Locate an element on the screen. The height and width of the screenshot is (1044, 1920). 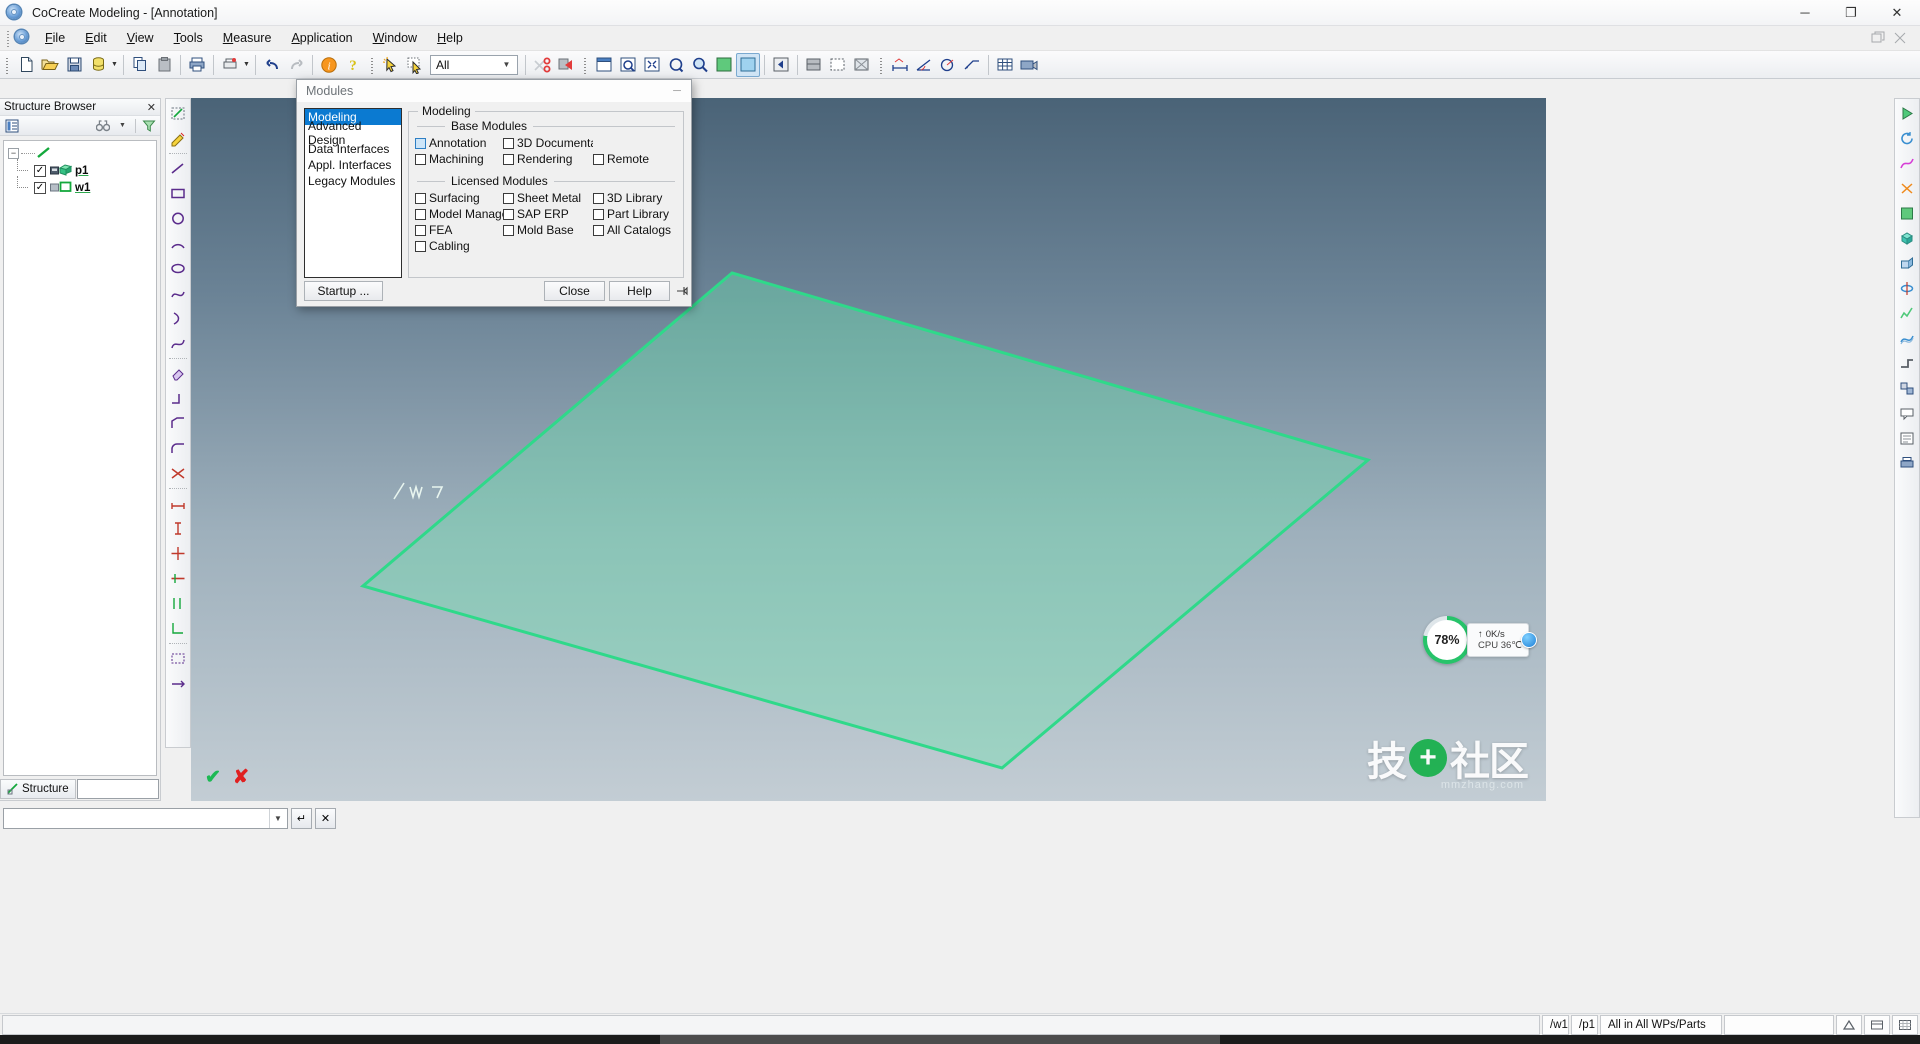
menu-grip-handle is located at coordinates (8, 38).